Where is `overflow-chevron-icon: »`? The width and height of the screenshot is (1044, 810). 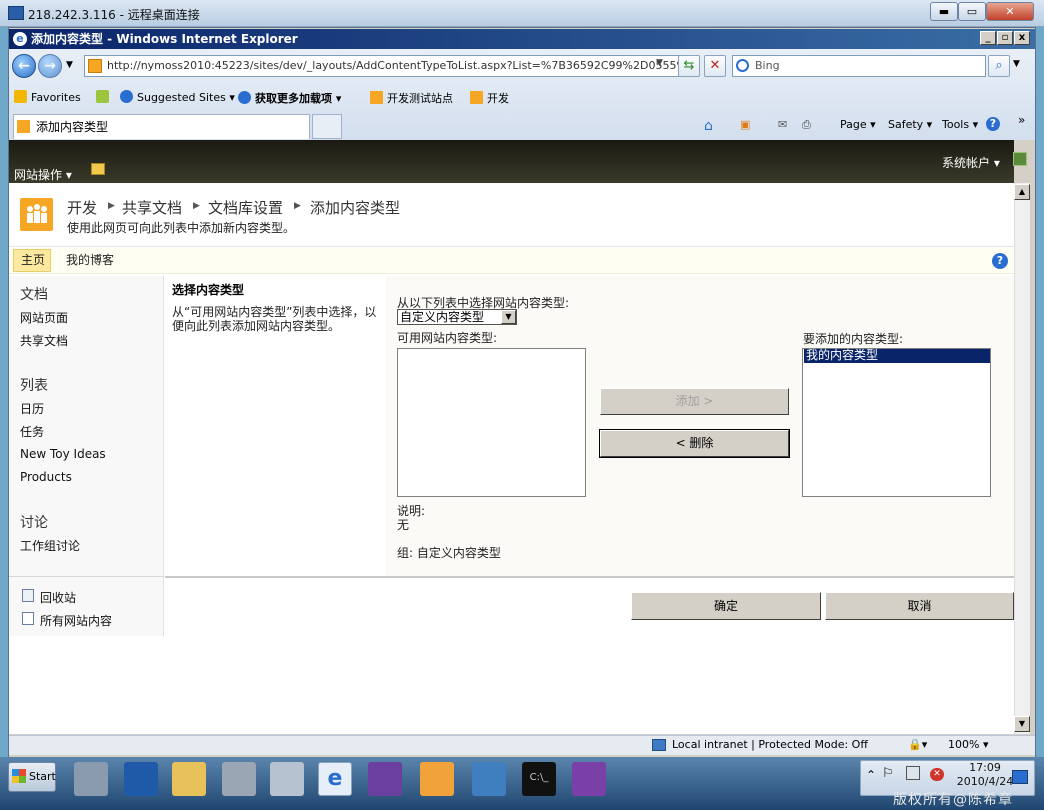 overflow-chevron-icon: » is located at coordinates (1021, 120).